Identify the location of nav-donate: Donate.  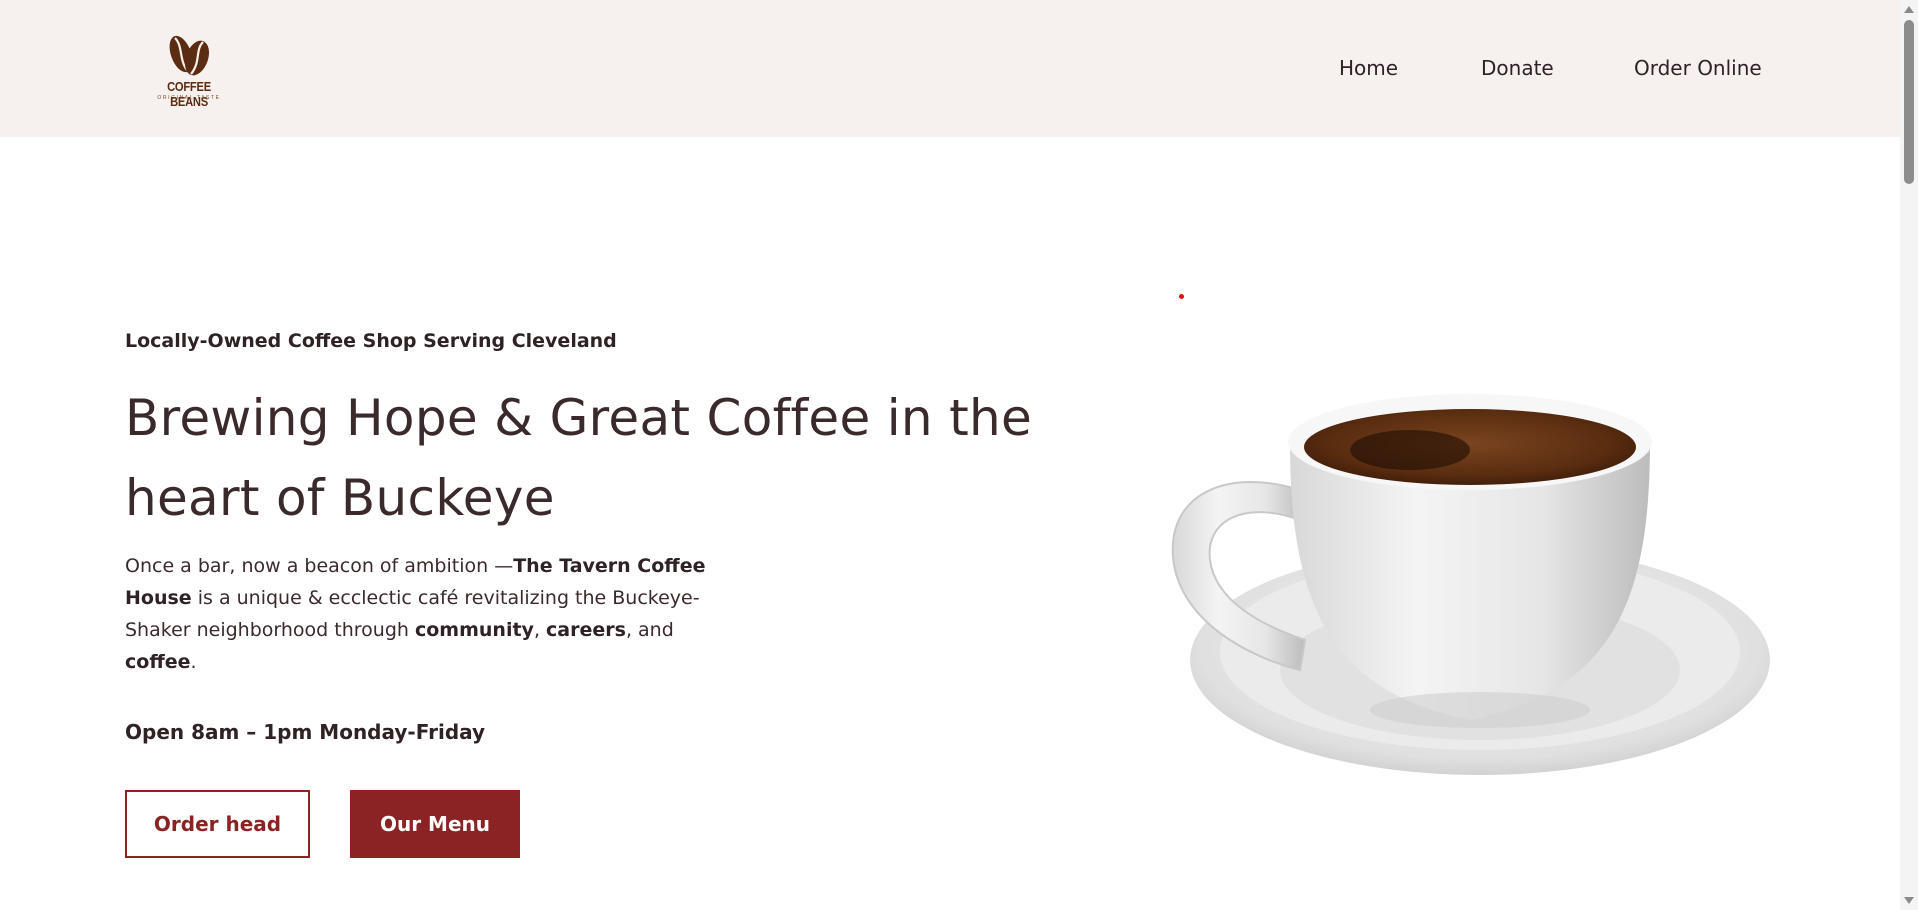
(1517, 68).